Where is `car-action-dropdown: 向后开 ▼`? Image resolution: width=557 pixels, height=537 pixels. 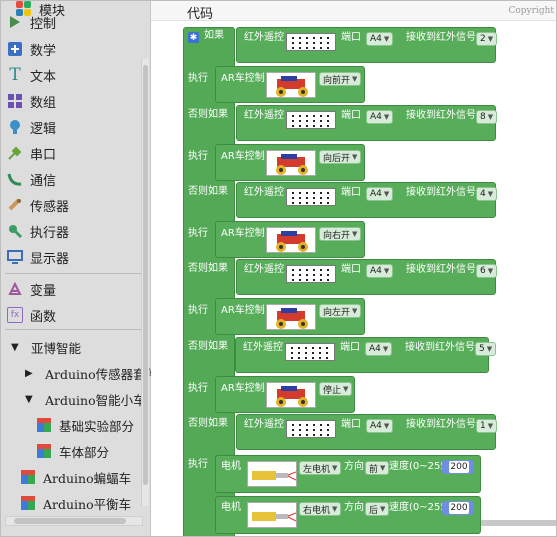
car-action-dropdown: 向后开 ▼ is located at coordinates (340, 157).